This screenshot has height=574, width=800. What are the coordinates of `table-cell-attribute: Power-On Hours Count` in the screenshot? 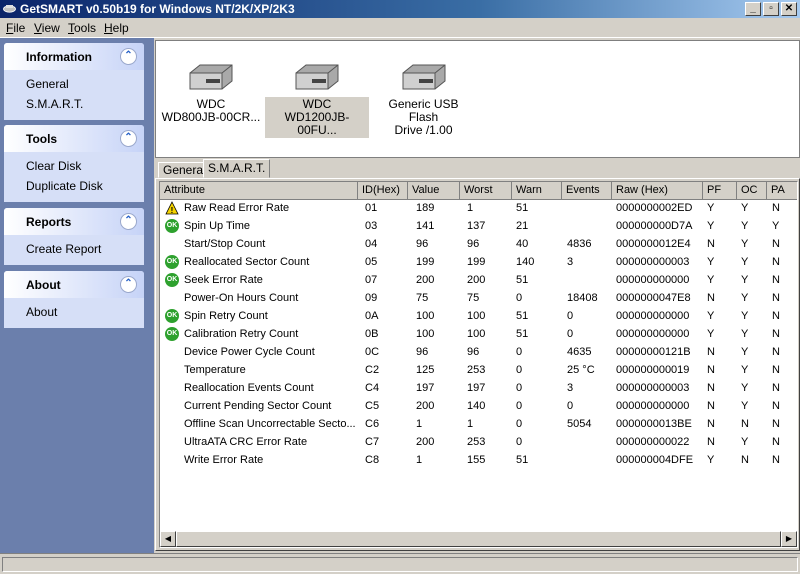 It's located at (241, 298).